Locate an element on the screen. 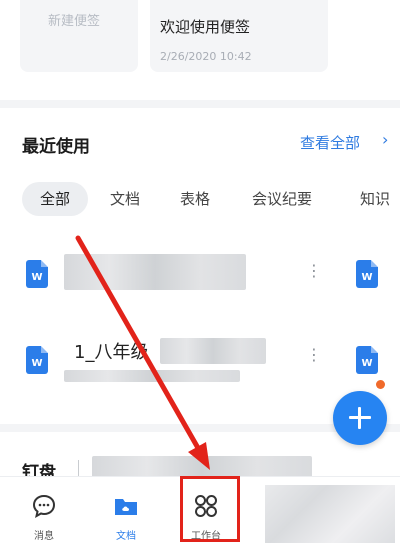 Image resolution: width=400 pixels, height=549 pixels. folder-cloud-icon is located at coordinates (126, 507).